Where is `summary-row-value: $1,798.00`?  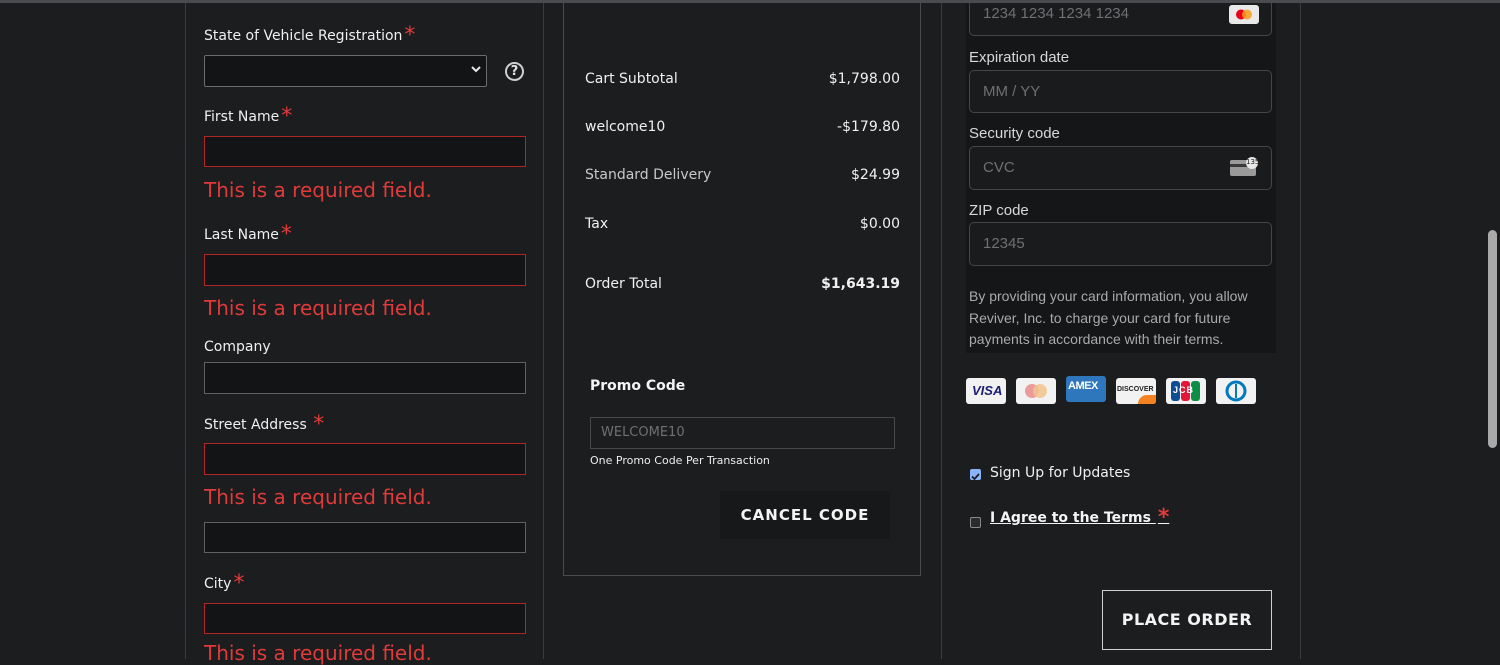 summary-row-value: $1,798.00 is located at coordinates (864, 79).